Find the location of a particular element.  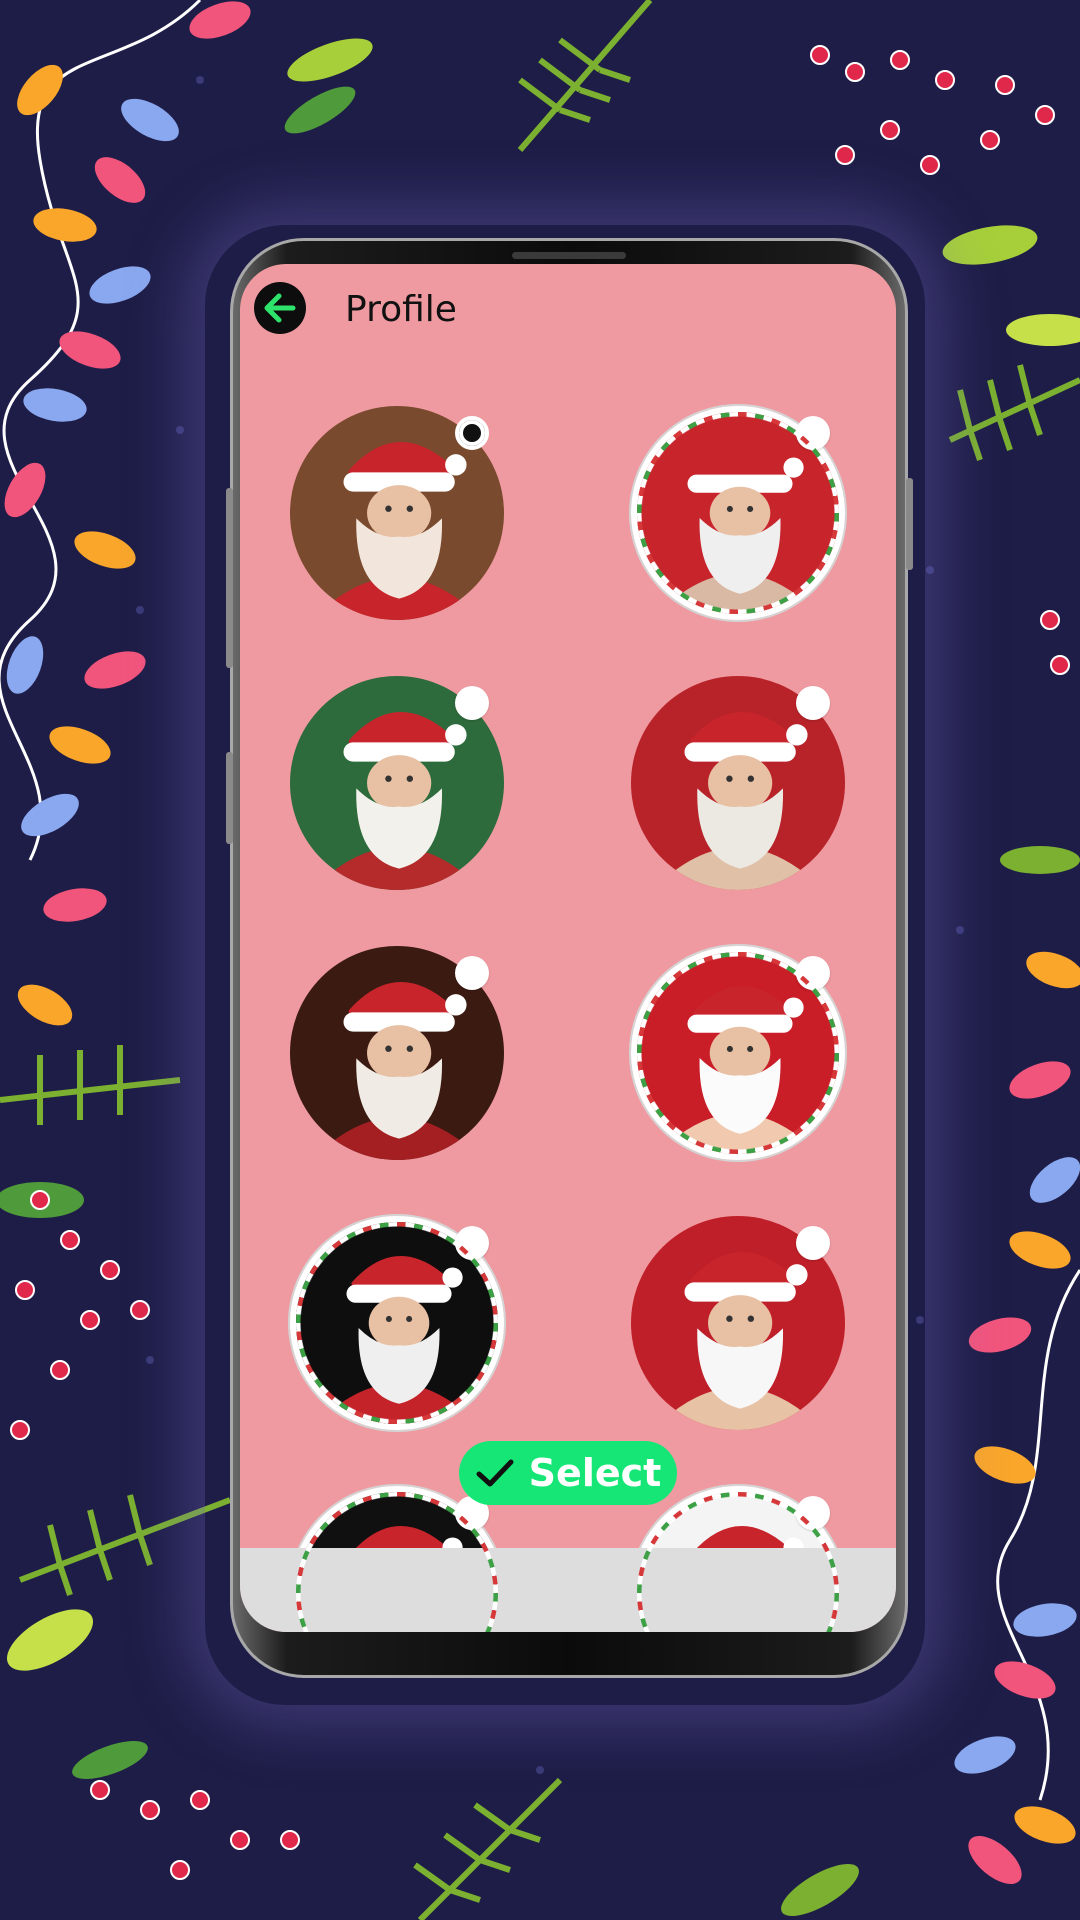

phone-power-button is located at coordinates (909, 524).